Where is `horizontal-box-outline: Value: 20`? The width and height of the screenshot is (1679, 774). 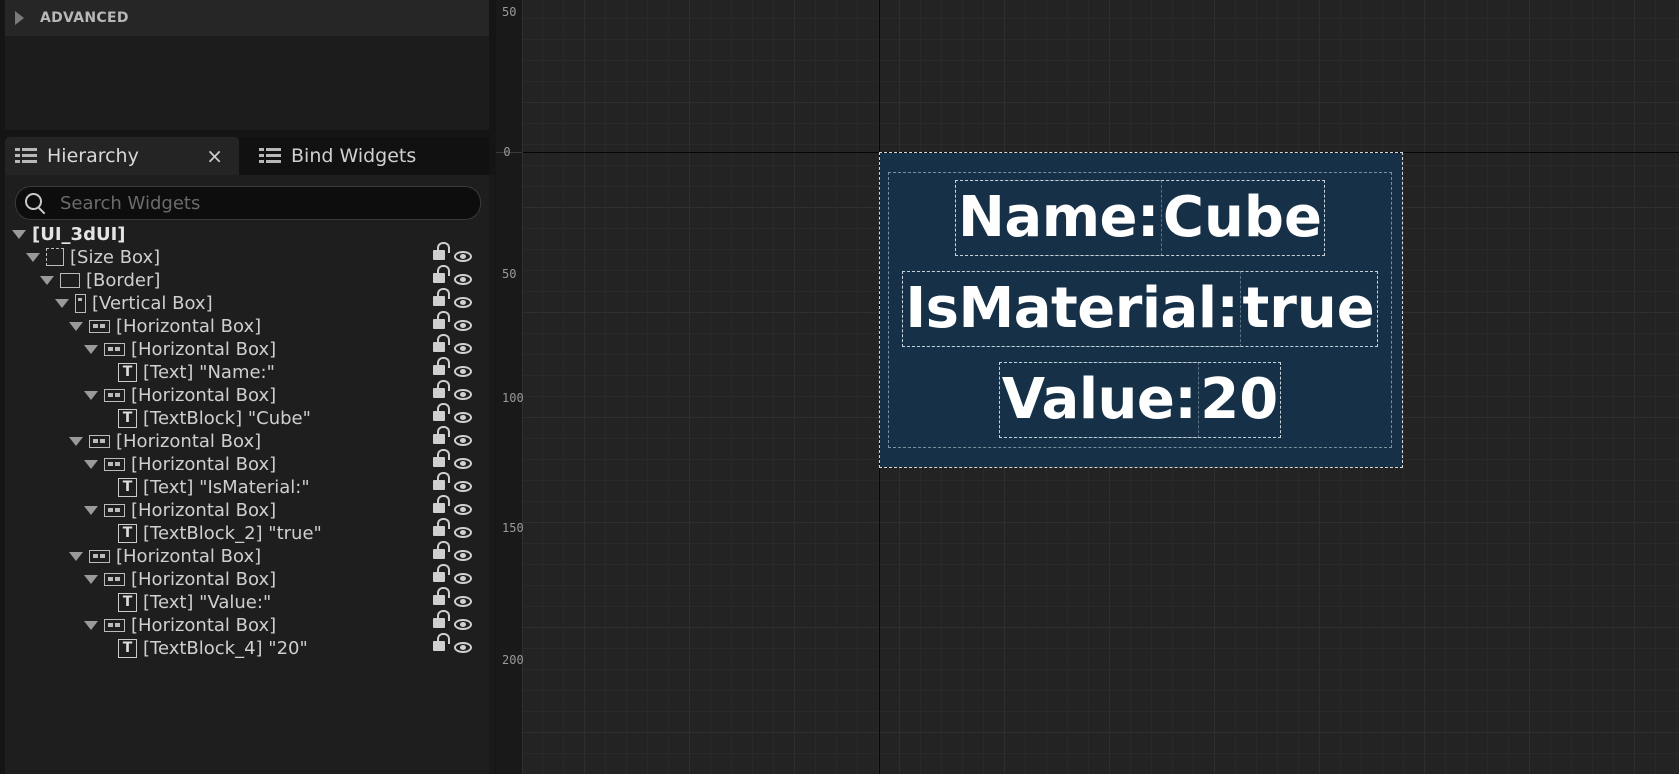 horizontal-box-outline: Value: 20 is located at coordinates (1140, 400).